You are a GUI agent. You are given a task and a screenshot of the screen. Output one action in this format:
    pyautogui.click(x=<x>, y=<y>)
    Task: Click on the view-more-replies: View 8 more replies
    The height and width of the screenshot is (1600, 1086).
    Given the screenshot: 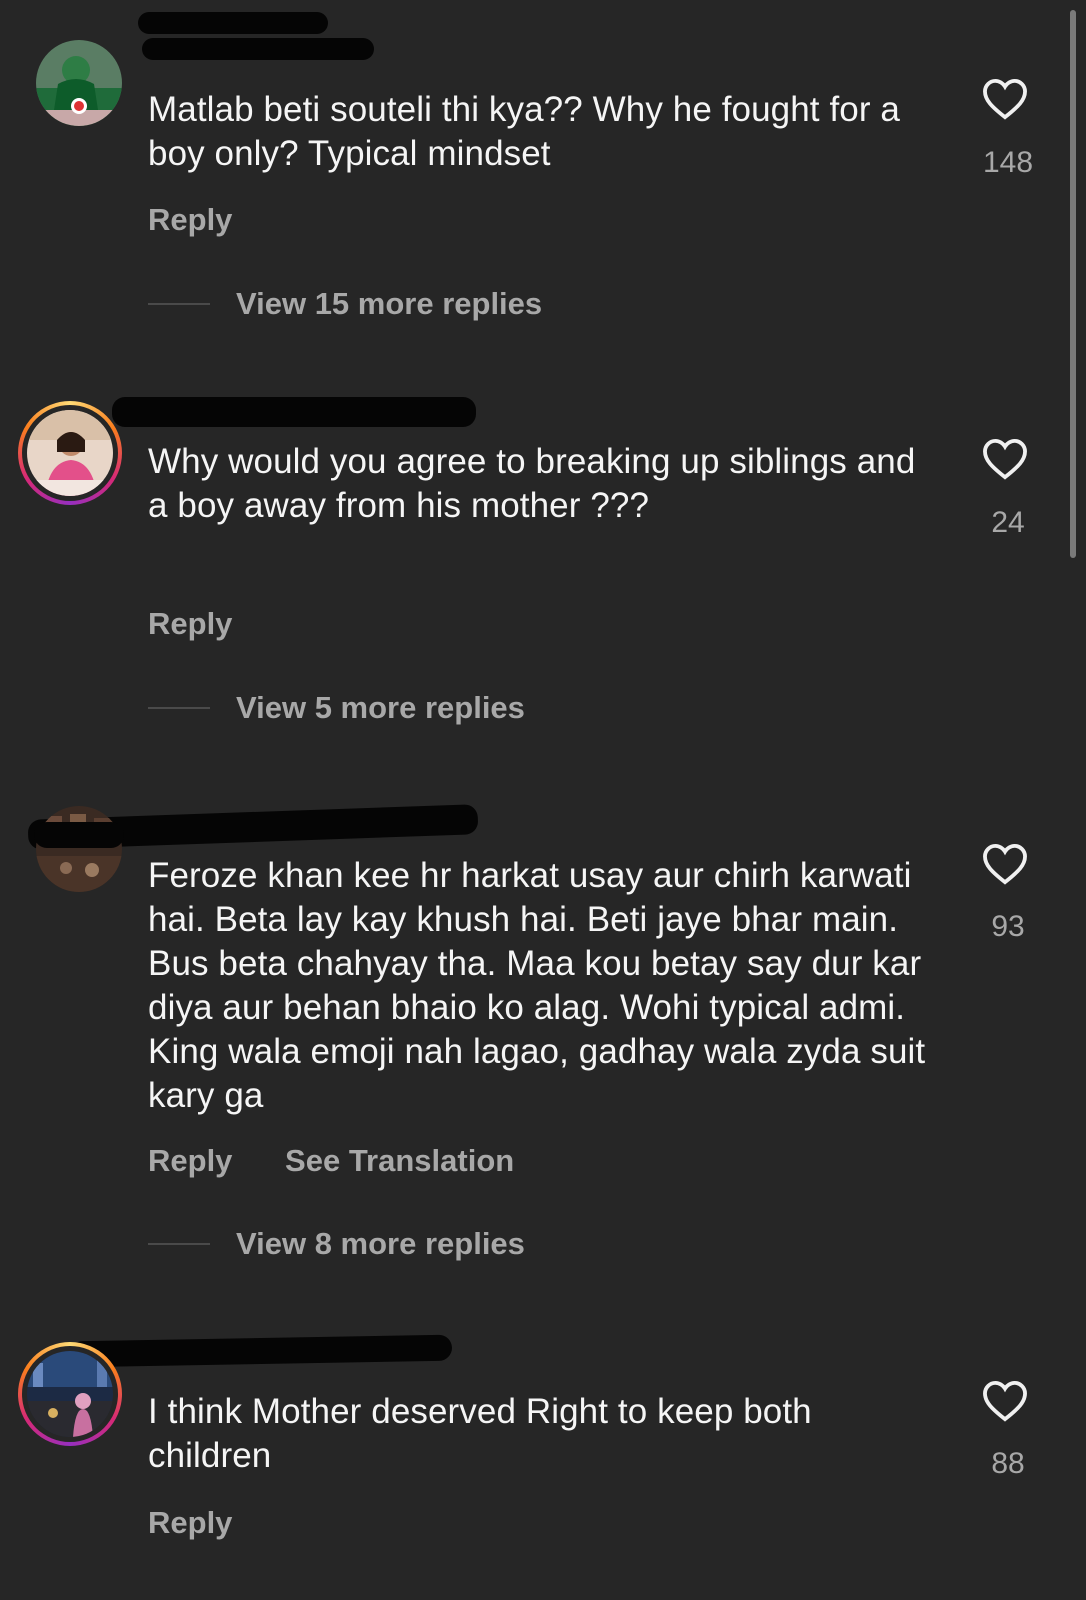 What is the action you would take?
    pyautogui.click(x=336, y=1244)
    